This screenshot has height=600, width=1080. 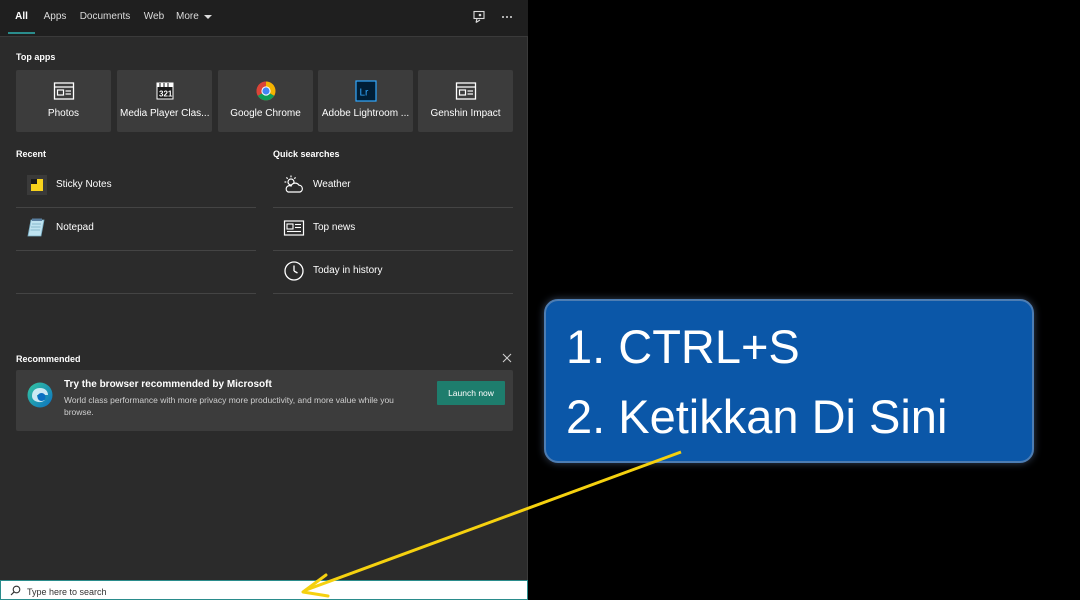 What do you see at coordinates (64, 91) in the screenshot?
I see `photos-icon` at bounding box center [64, 91].